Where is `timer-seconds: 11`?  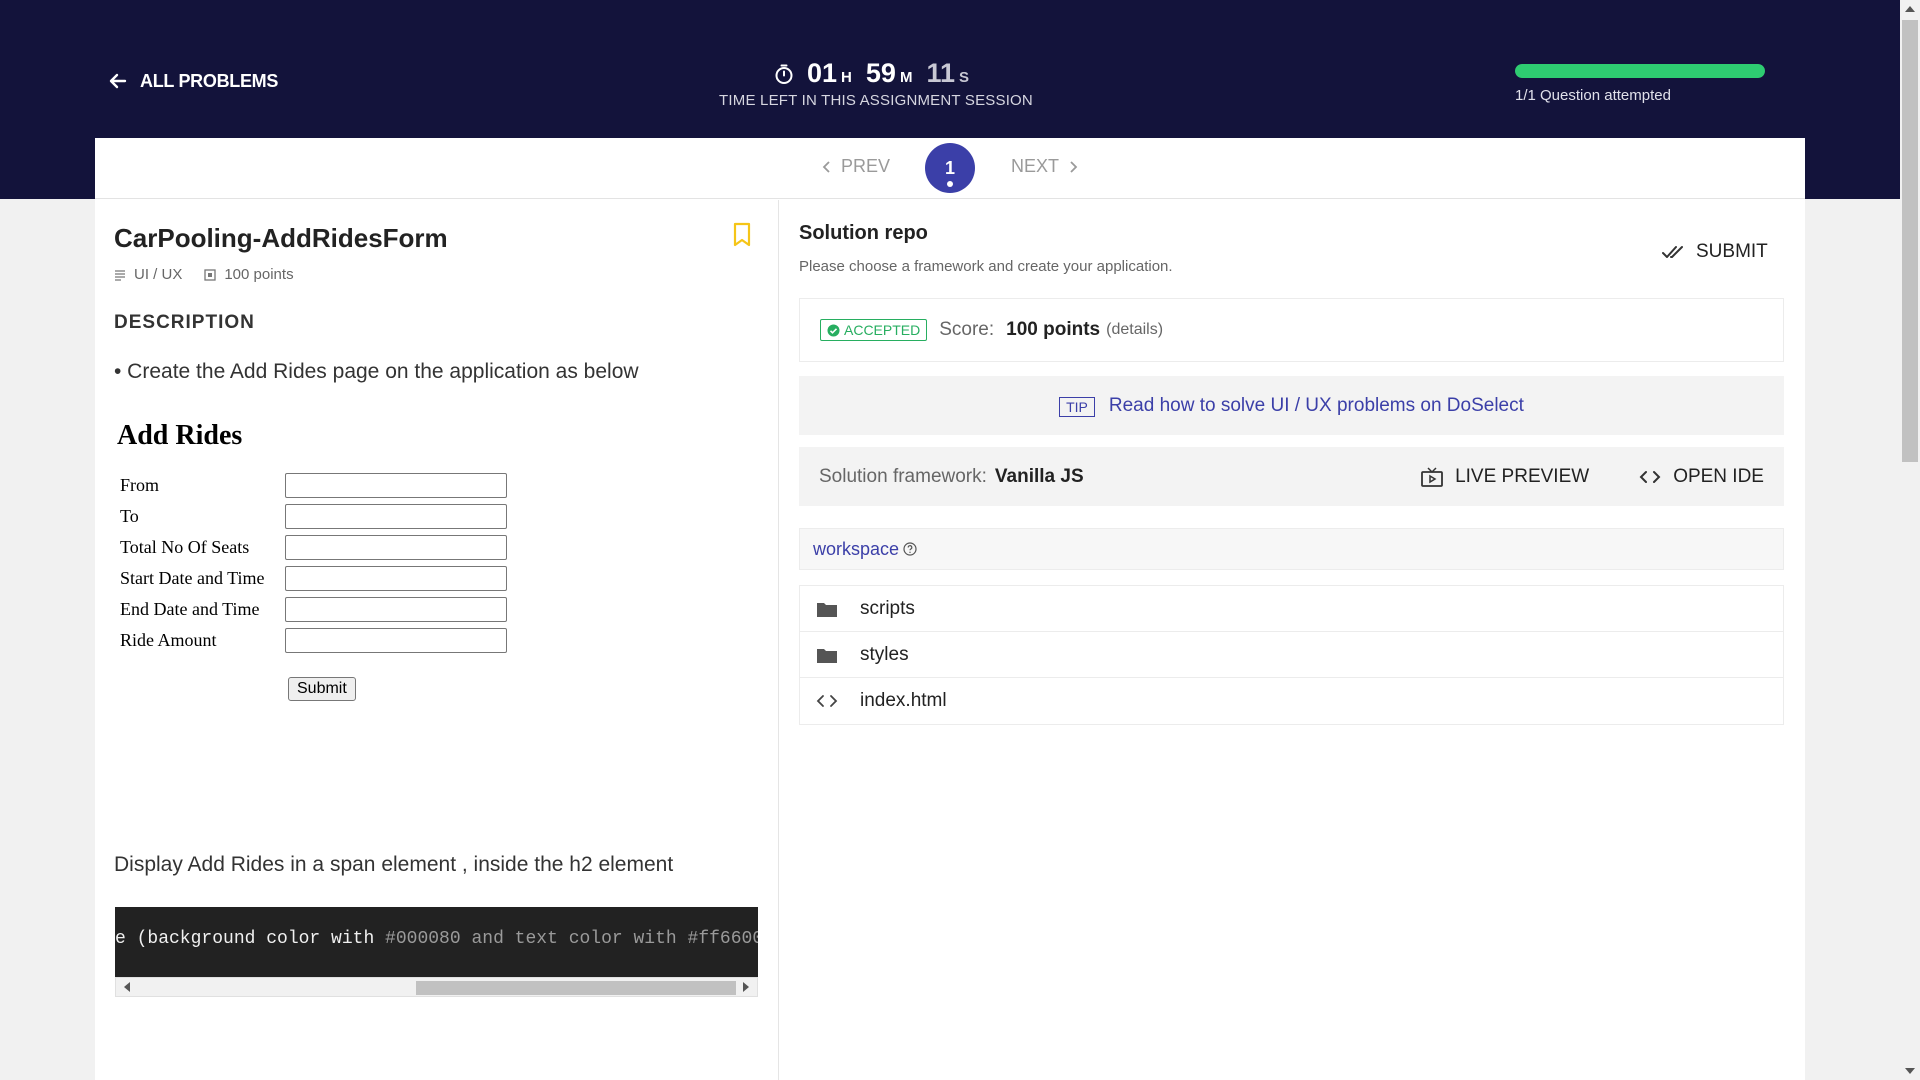
timer-seconds: 11 is located at coordinates (940, 73).